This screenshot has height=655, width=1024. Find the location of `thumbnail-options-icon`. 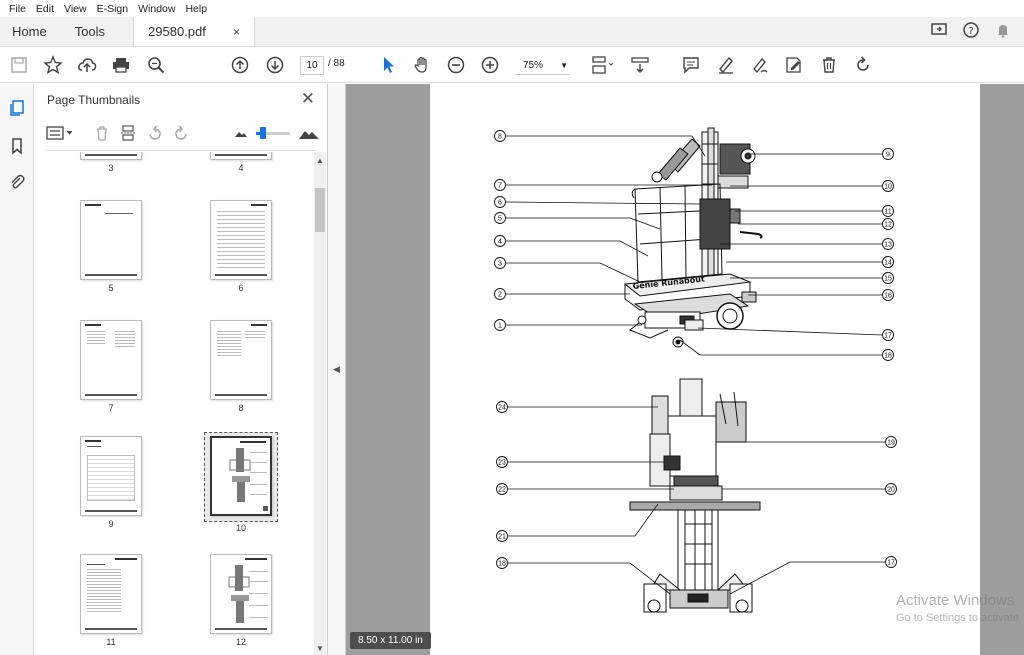

thumbnail-options-icon is located at coordinates (60, 133).